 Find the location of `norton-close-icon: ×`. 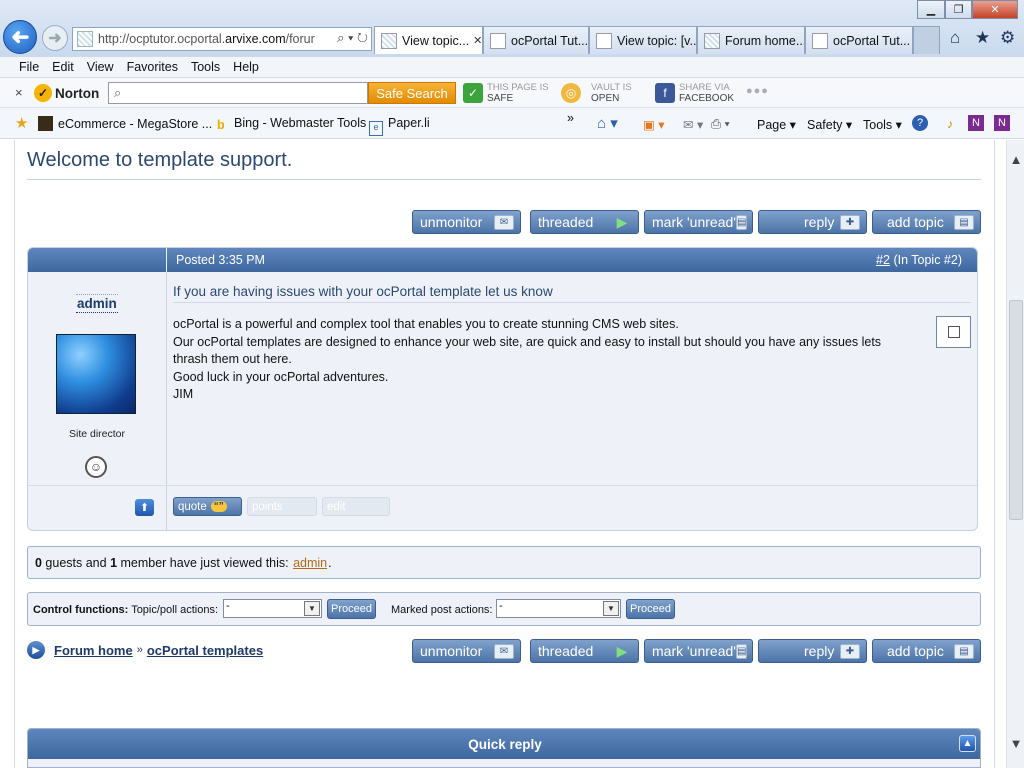

norton-close-icon: × is located at coordinates (19, 92).